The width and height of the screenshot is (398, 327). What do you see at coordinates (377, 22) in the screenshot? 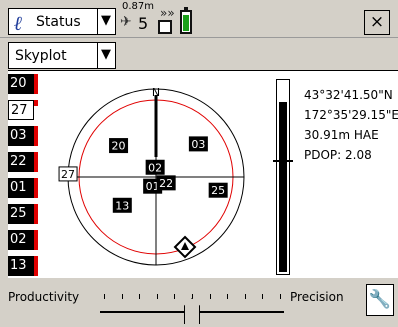
I see `close-button: ×` at bounding box center [377, 22].